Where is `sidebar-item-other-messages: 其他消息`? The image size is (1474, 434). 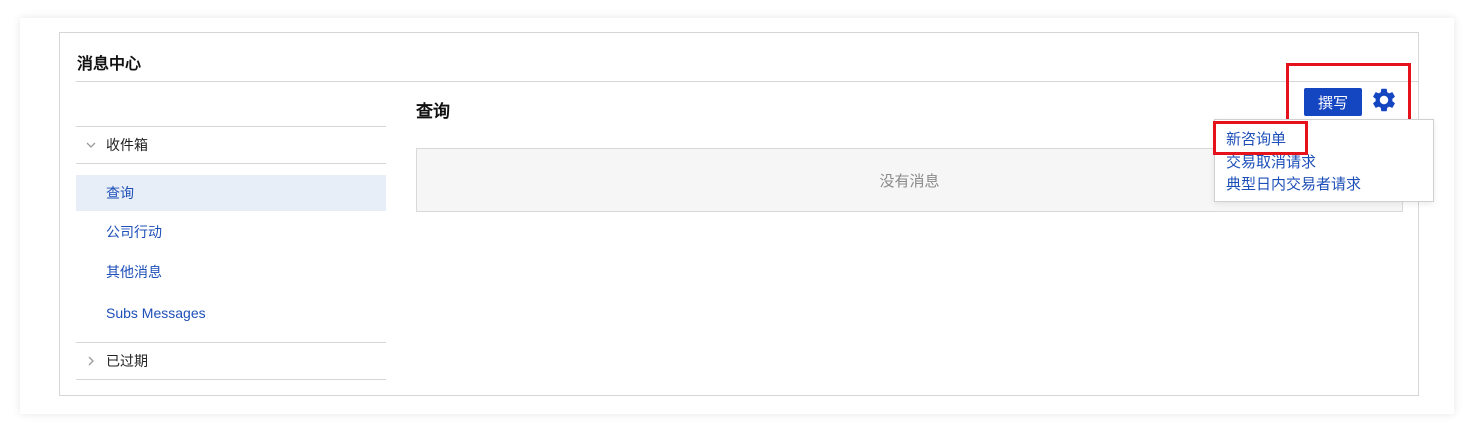
sidebar-item-other-messages: 其他消息 is located at coordinates (231, 272).